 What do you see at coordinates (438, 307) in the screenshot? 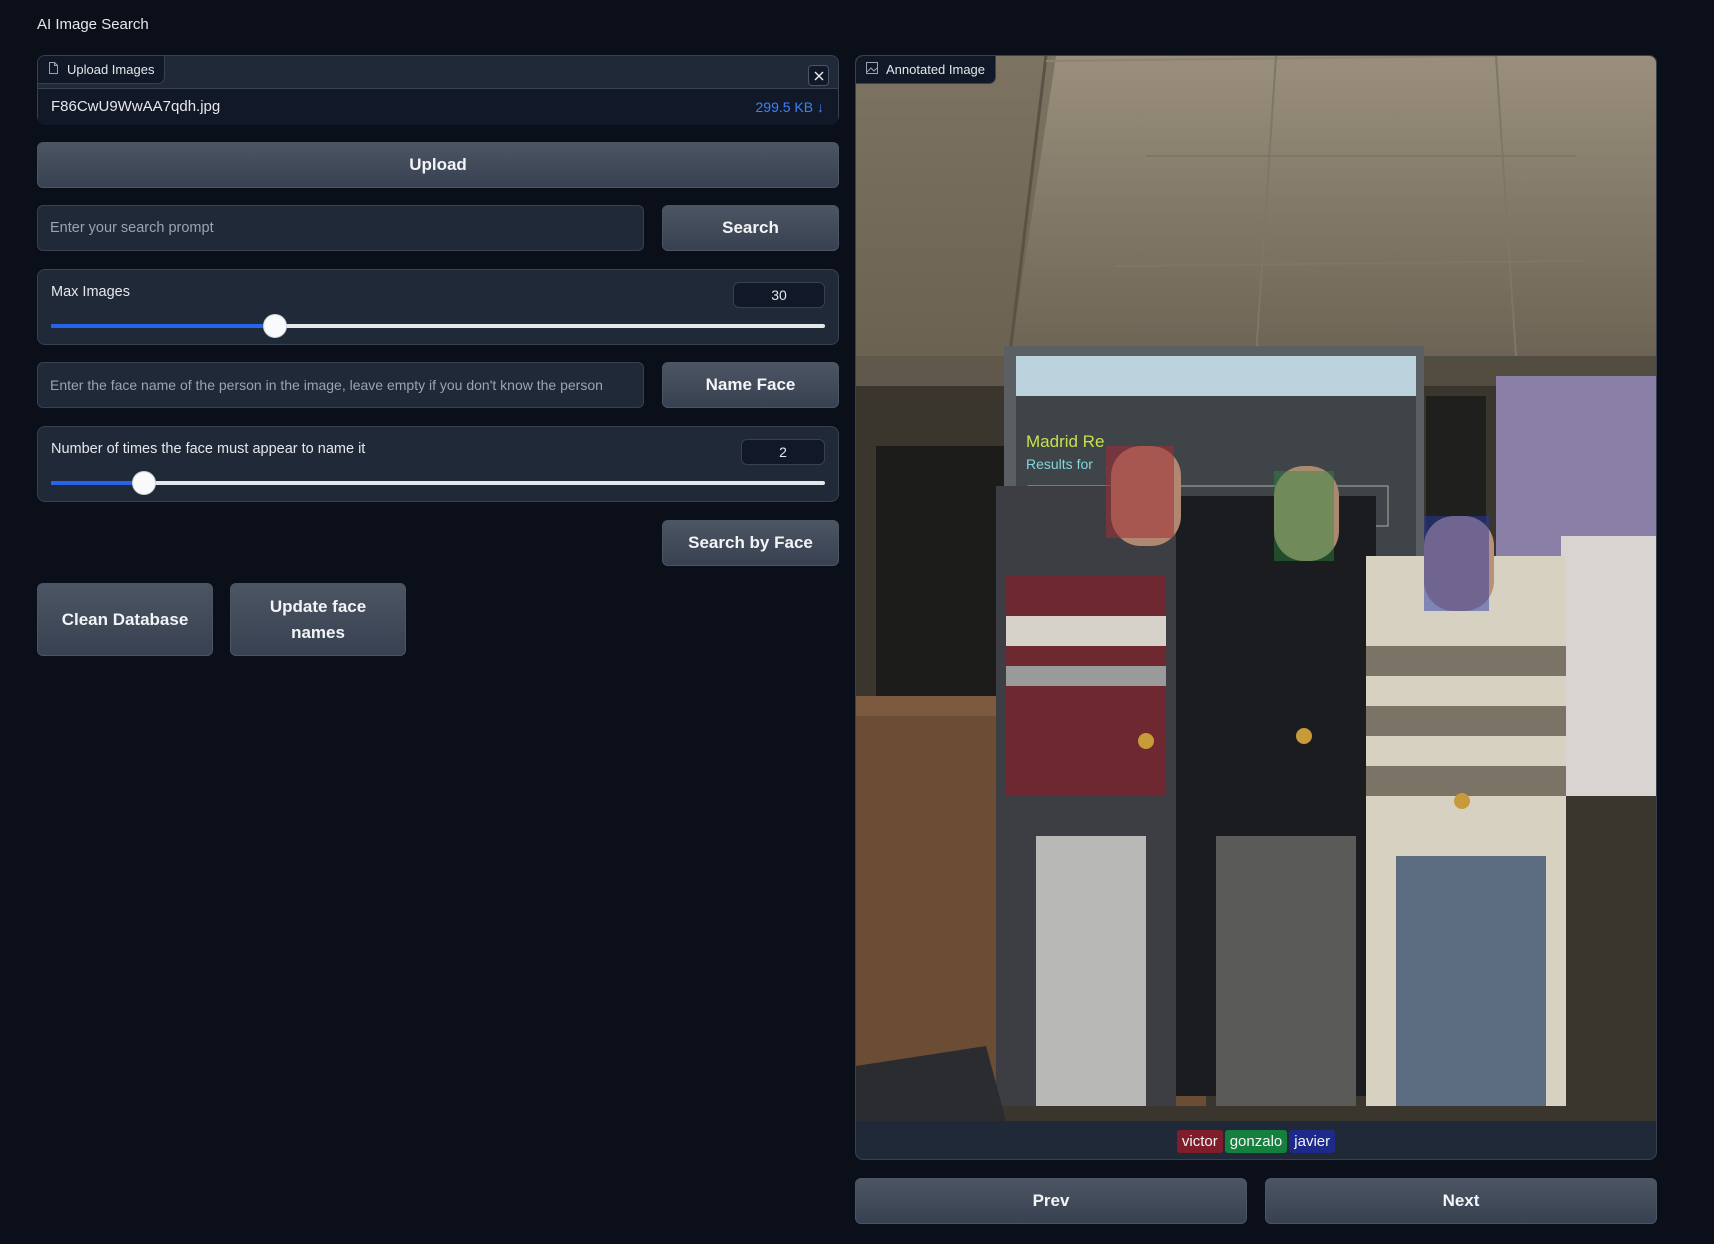
I see `max-images-block: Max Images 30` at bounding box center [438, 307].